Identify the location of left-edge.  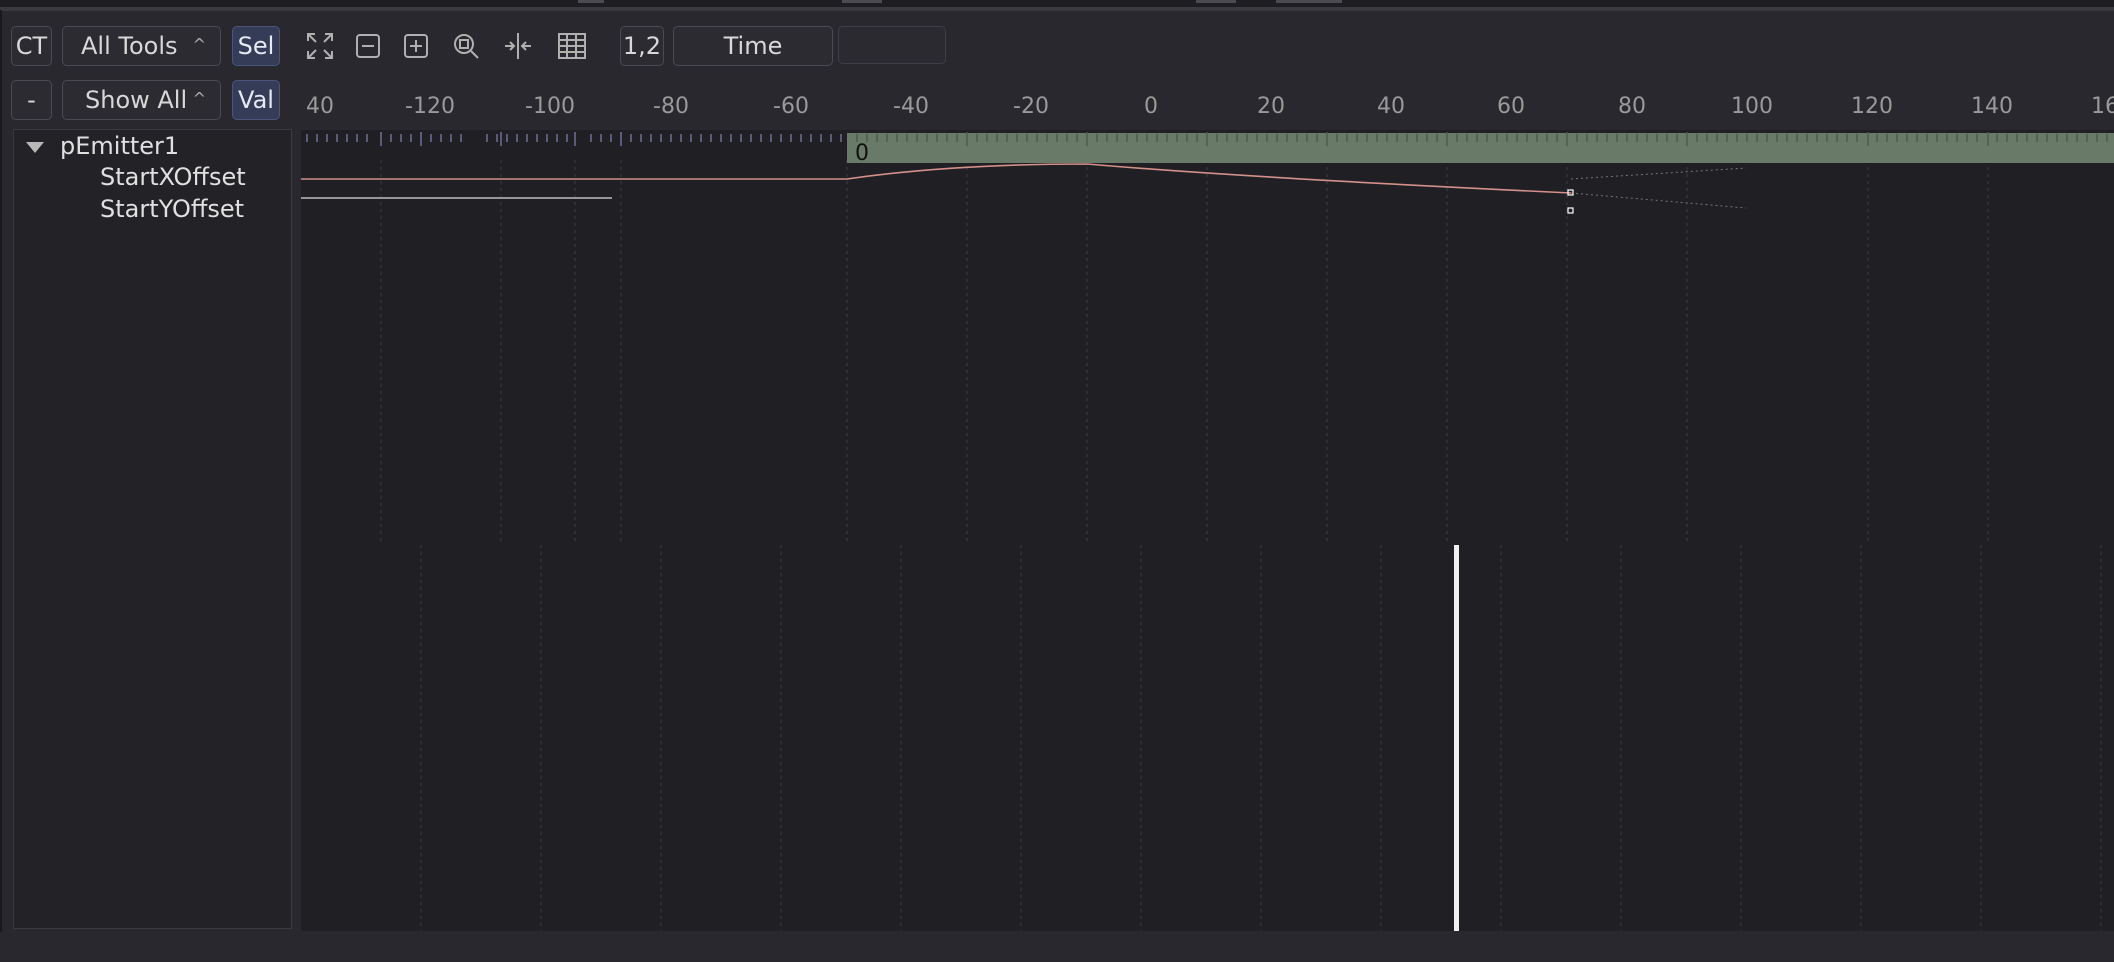
(1, 486).